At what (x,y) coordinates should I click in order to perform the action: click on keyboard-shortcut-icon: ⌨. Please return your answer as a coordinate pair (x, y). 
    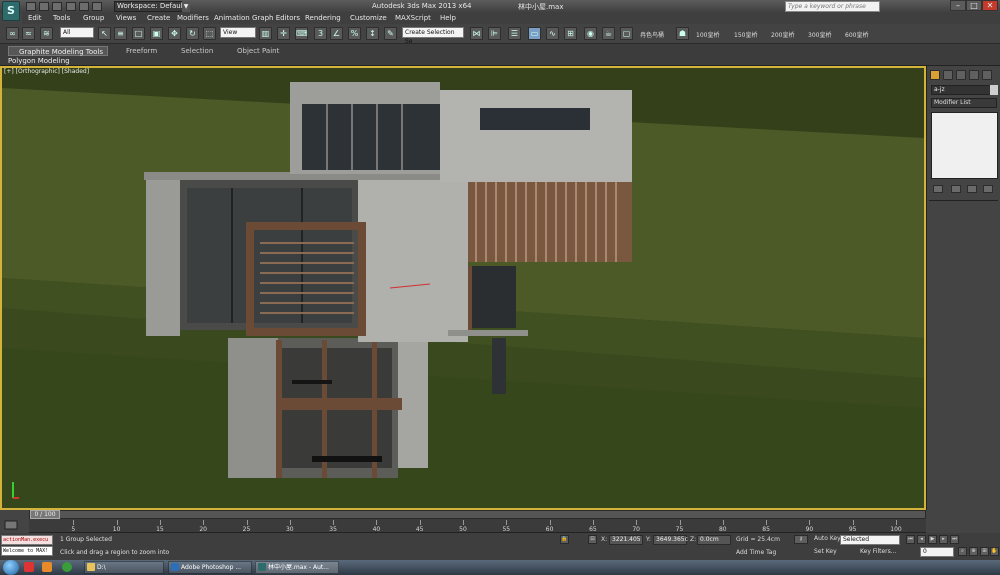
    Looking at the image, I should click on (301, 33).